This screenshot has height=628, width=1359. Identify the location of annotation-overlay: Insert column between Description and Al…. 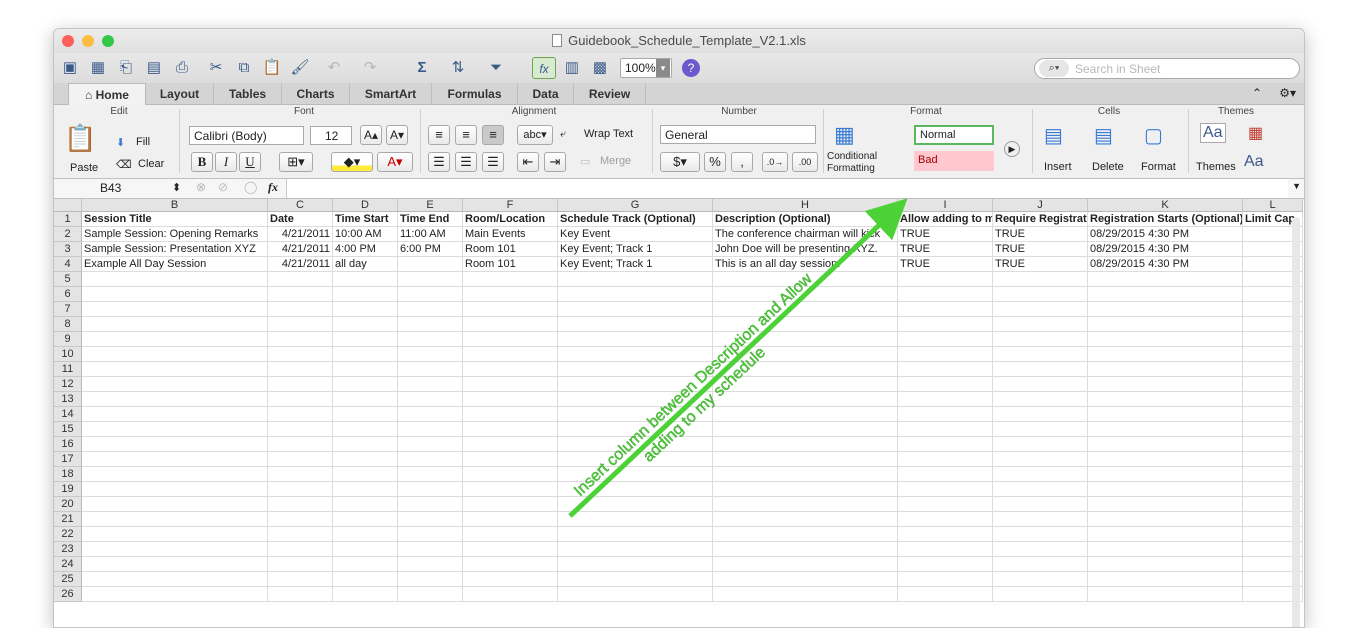
(738, 358).